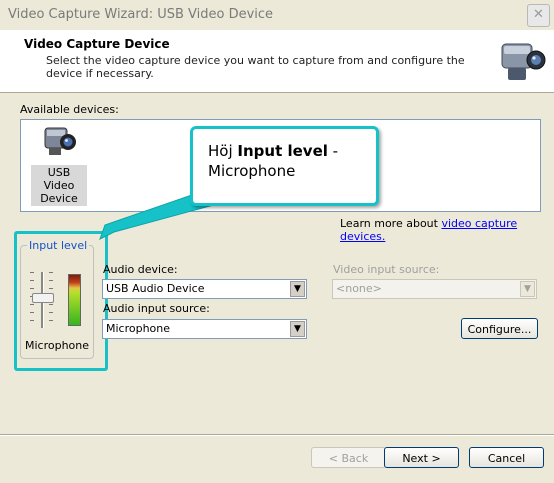  I want to click on callout-box: Höj Input level - Microphone, so click(284, 166).